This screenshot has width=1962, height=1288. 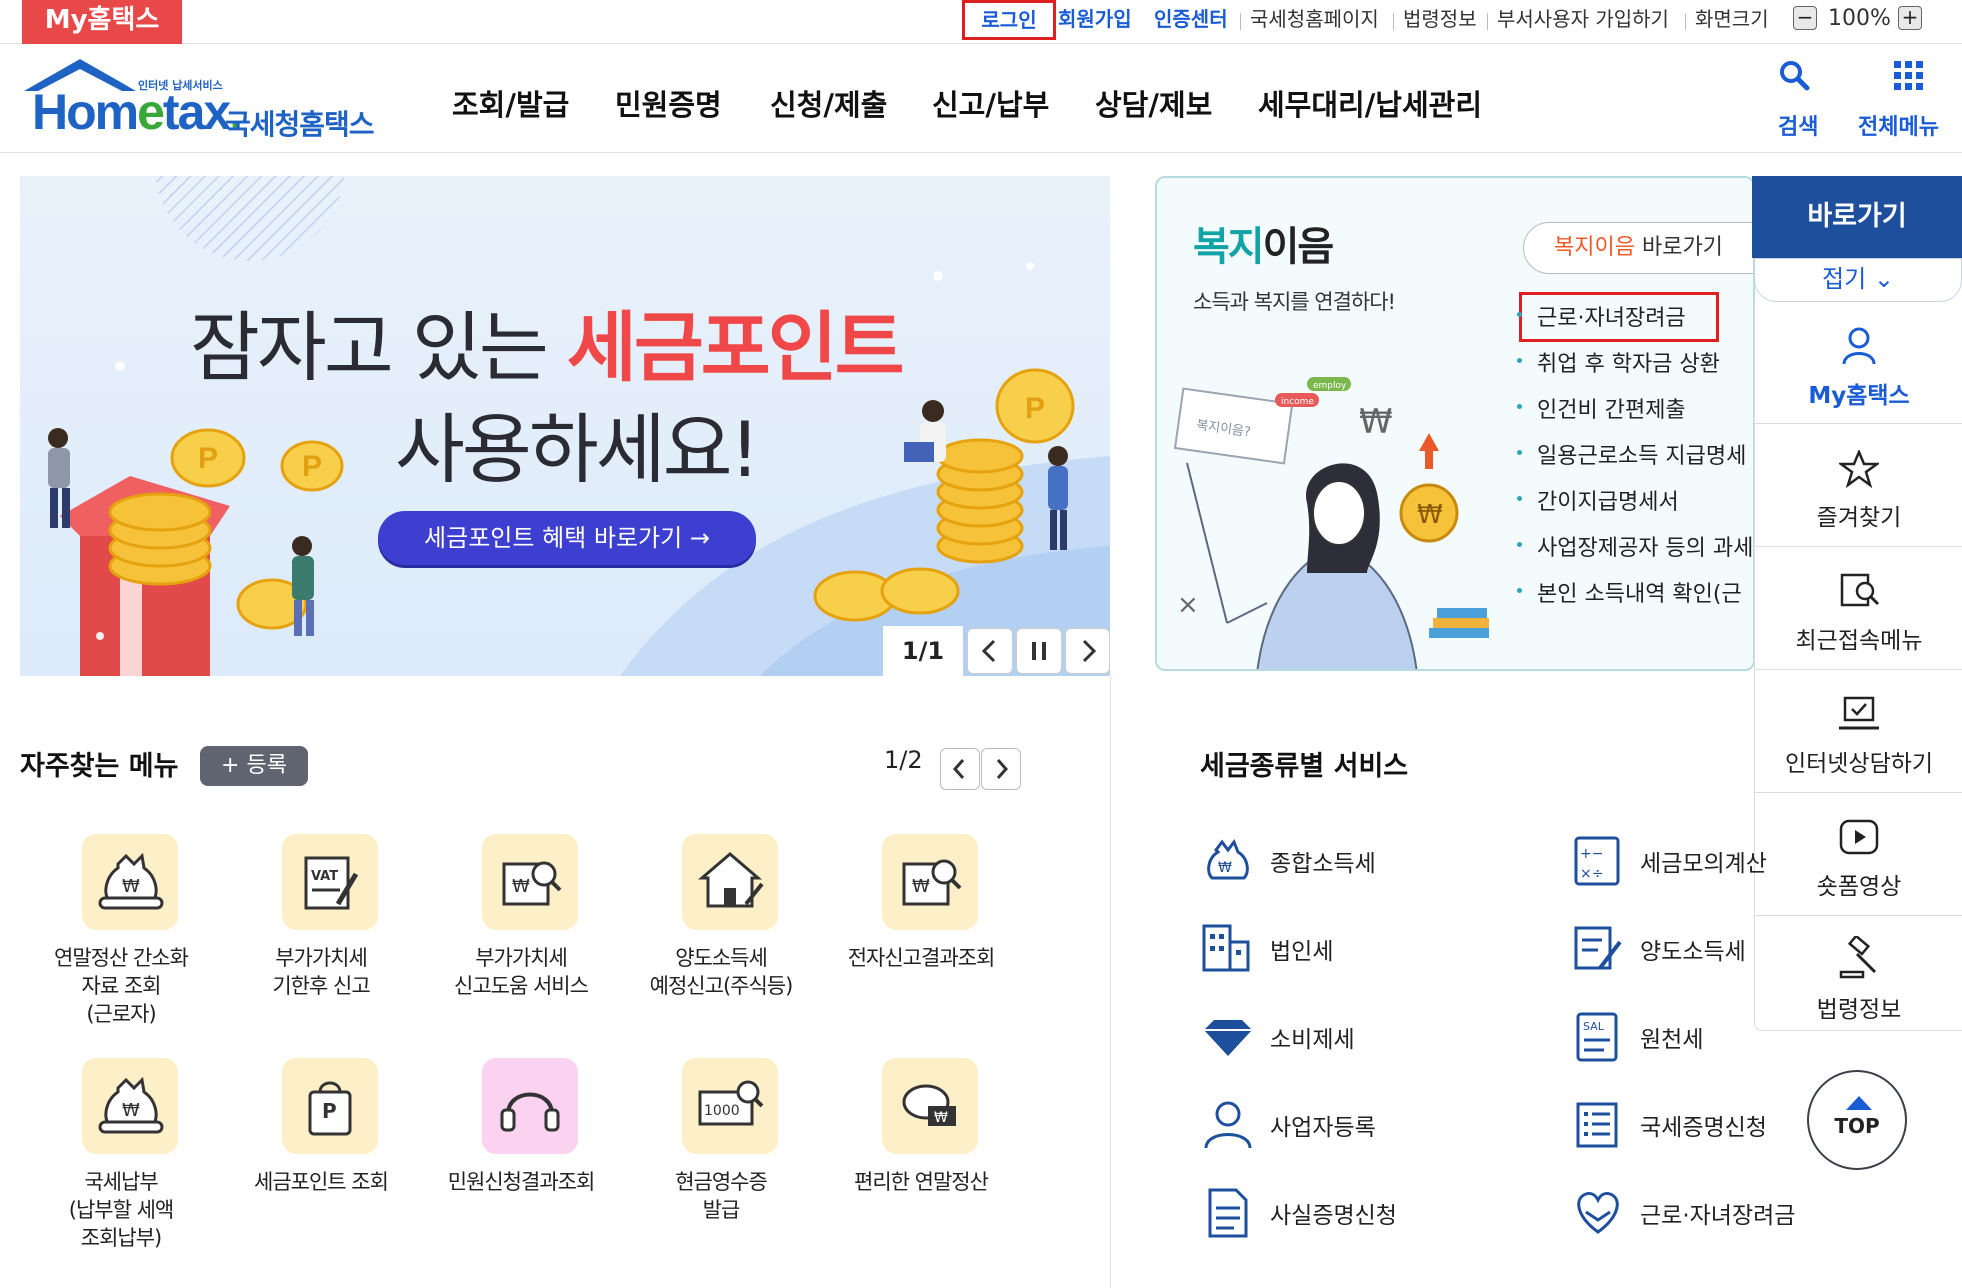 I want to click on search-button: 검색, so click(x=1800, y=99).